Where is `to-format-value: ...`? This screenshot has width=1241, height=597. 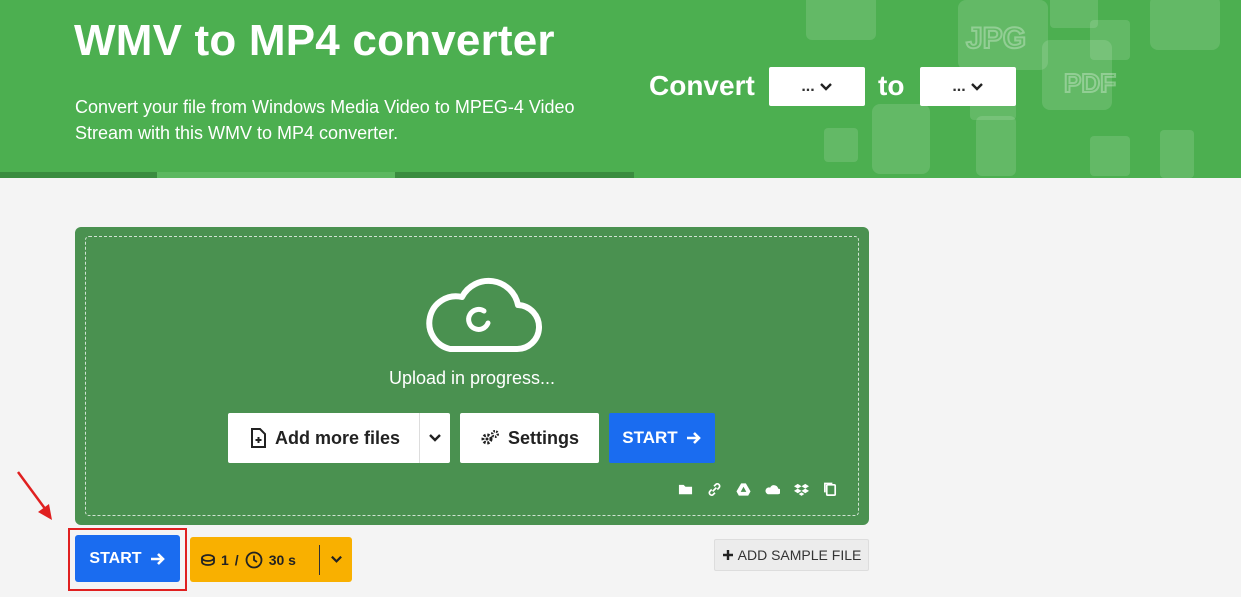
to-format-value: ... is located at coordinates (959, 86).